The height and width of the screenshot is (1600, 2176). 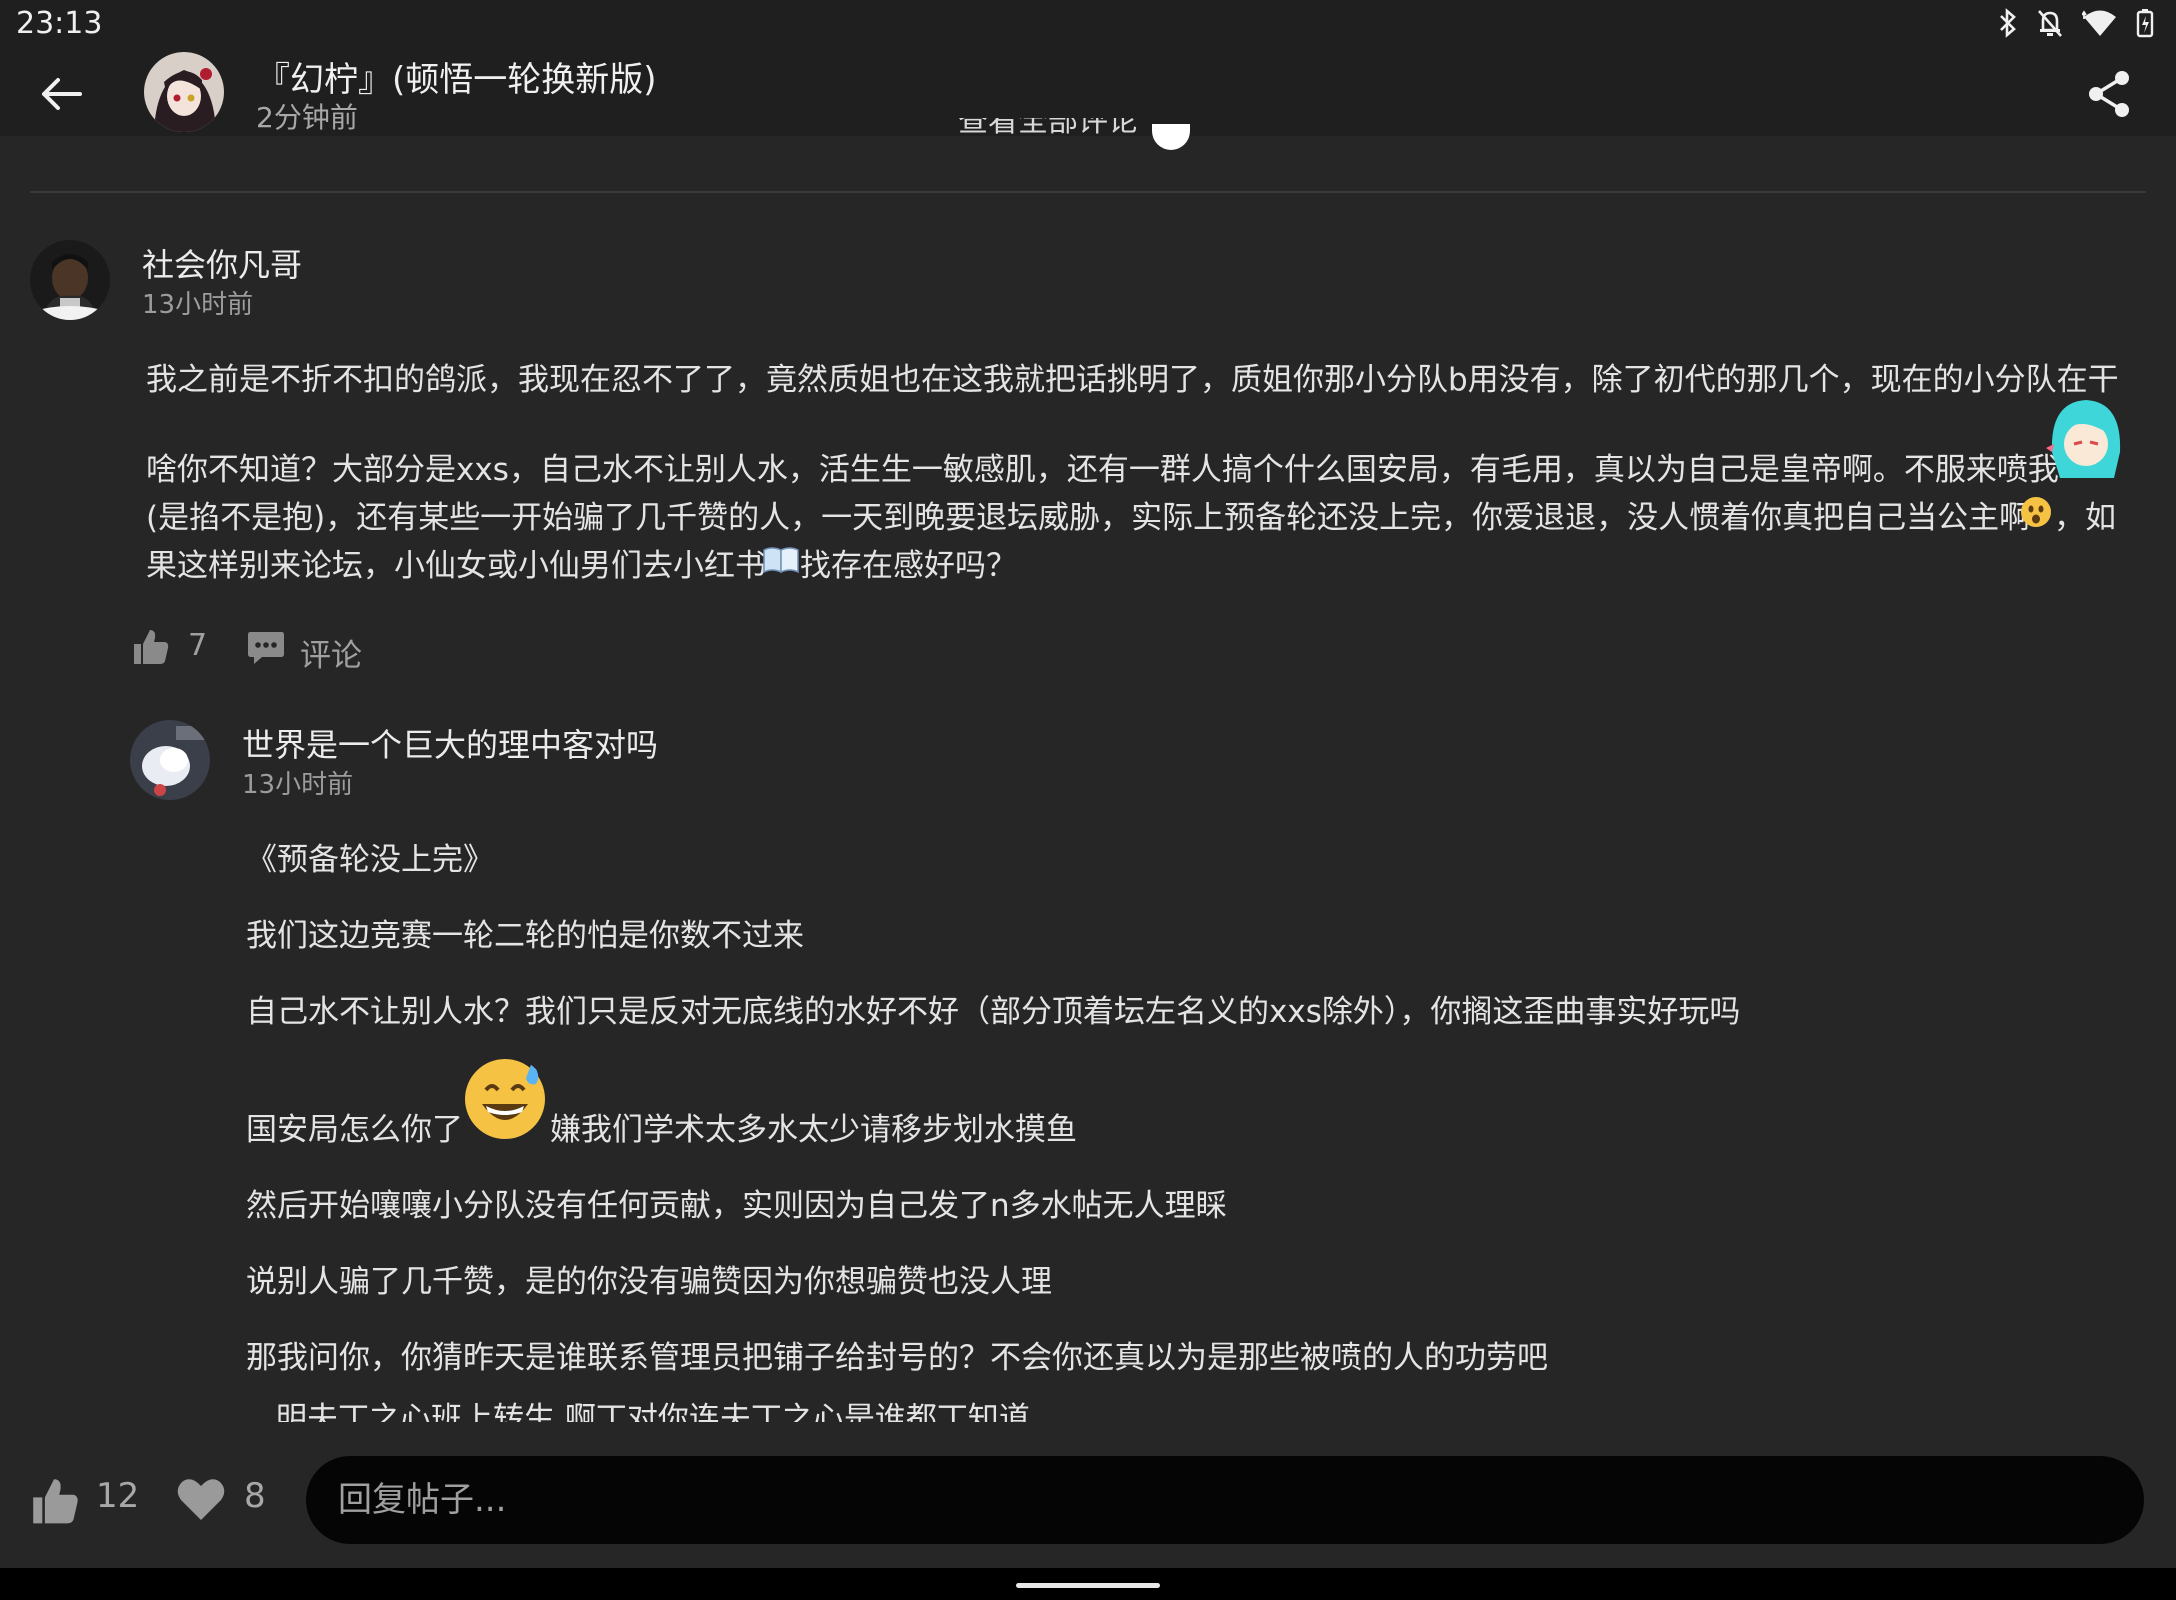 What do you see at coordinates (781, 560) in the screenshot?
I see `open-book-icon` at bounding box center [781, 560].